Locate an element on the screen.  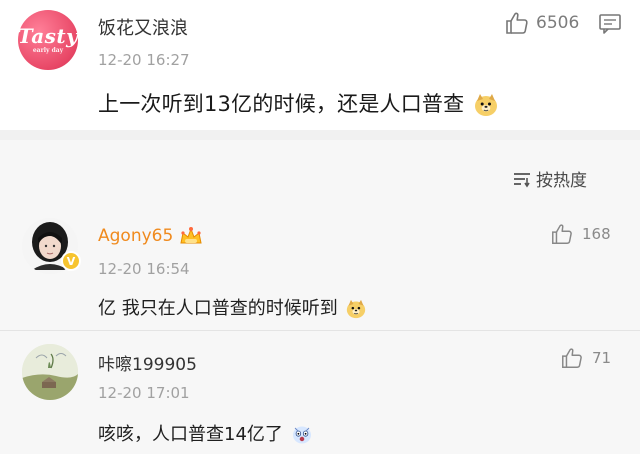
tasty-logo: Tasty early day is located at coordinates (48, 39).